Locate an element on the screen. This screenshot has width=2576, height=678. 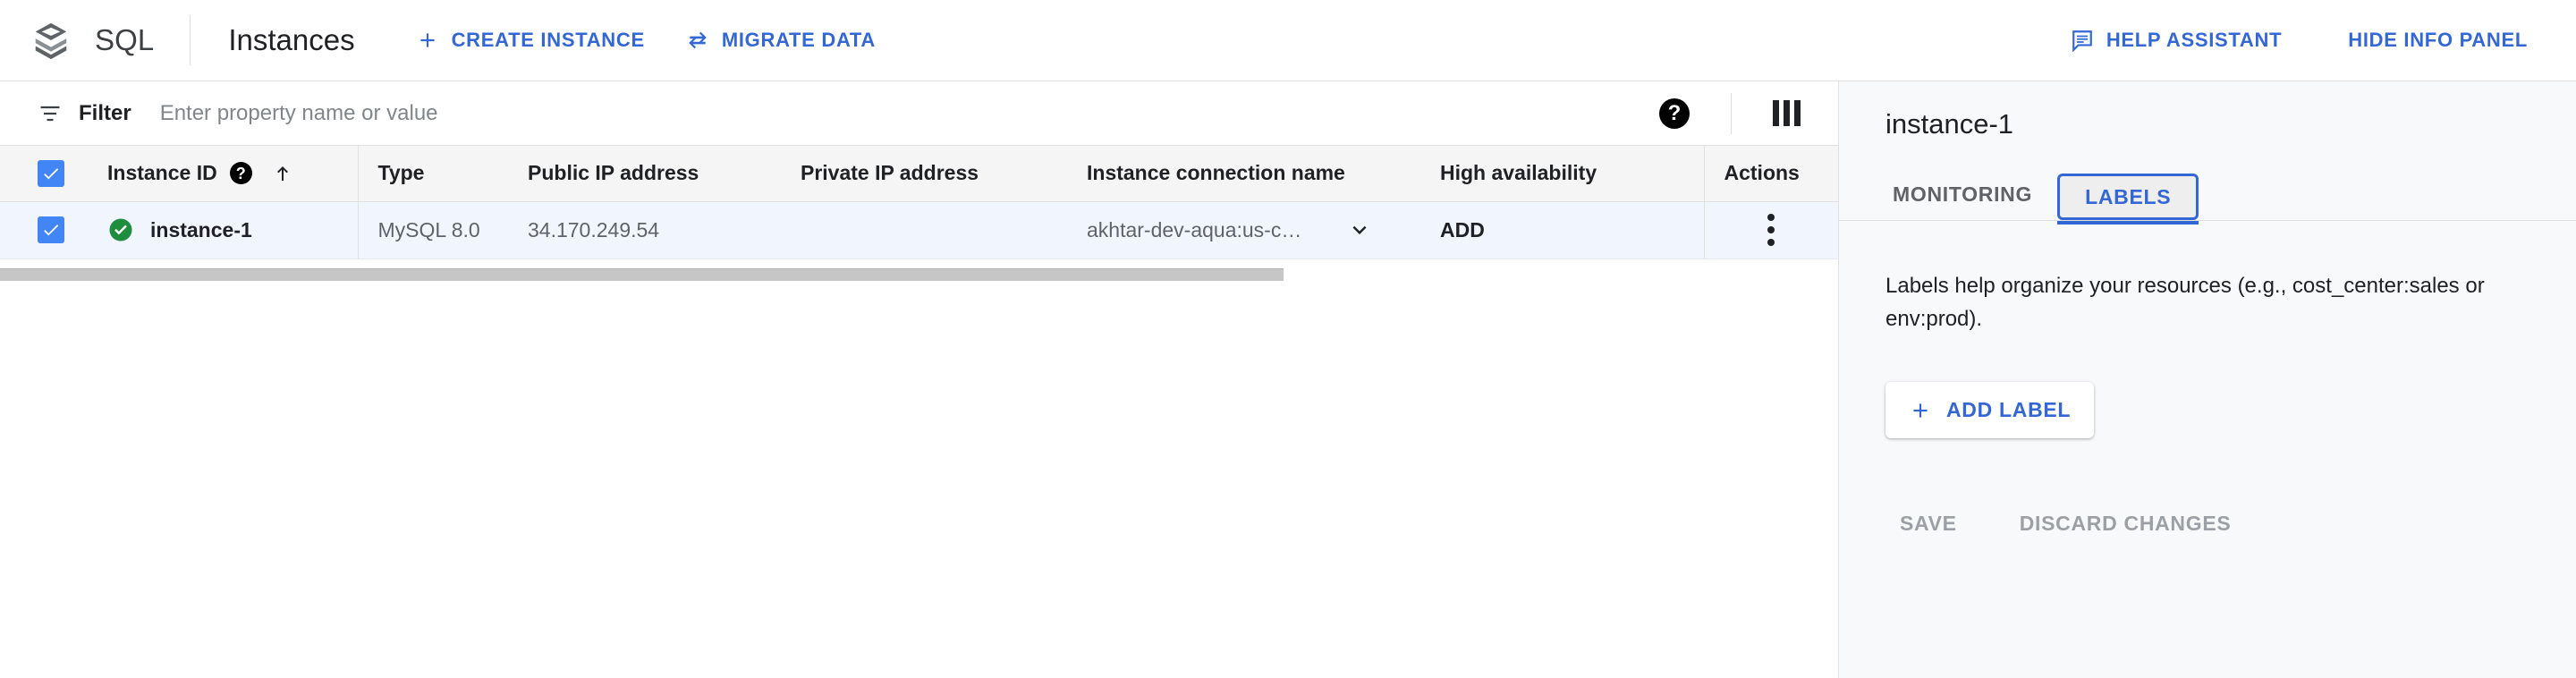
column-header-public-ip: Public IP address is located at coordinates (664, 174).